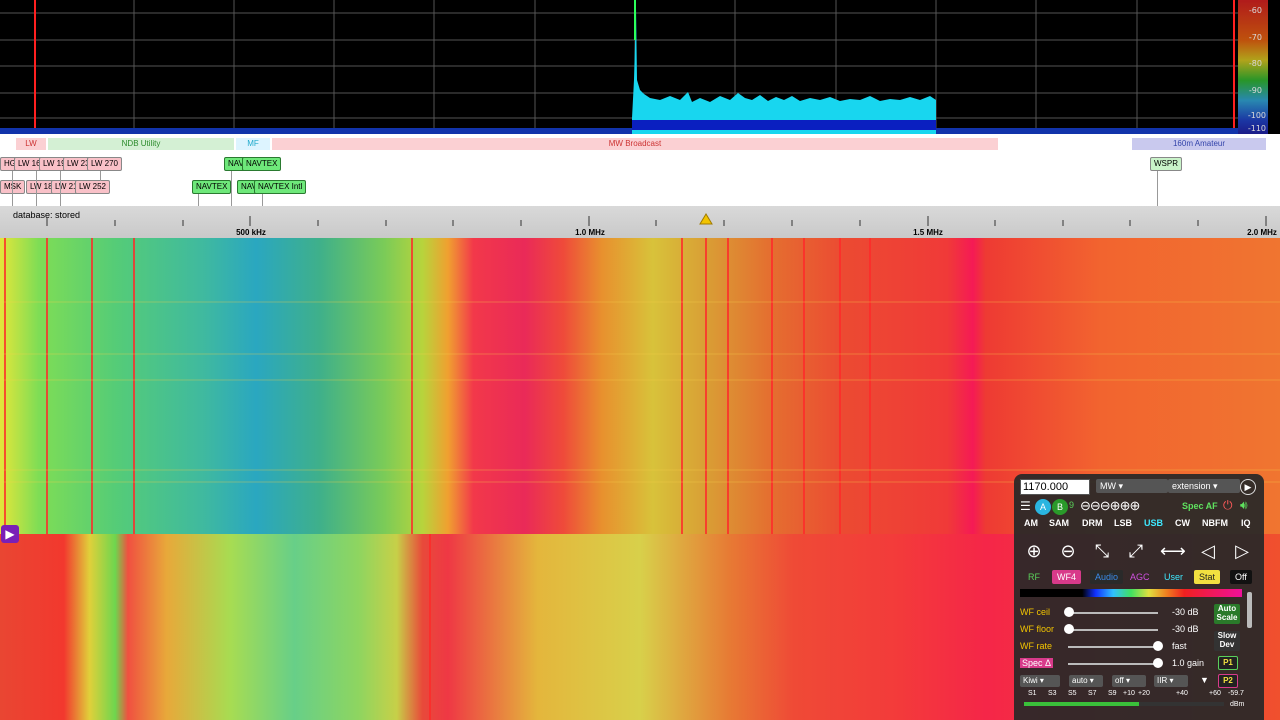 The height and width of the screenshot is (720, 1280). What do you see at coordinates (1256, 128) in the screenshot?
I see `db-label: -110` at bounding box center [1256, 128].